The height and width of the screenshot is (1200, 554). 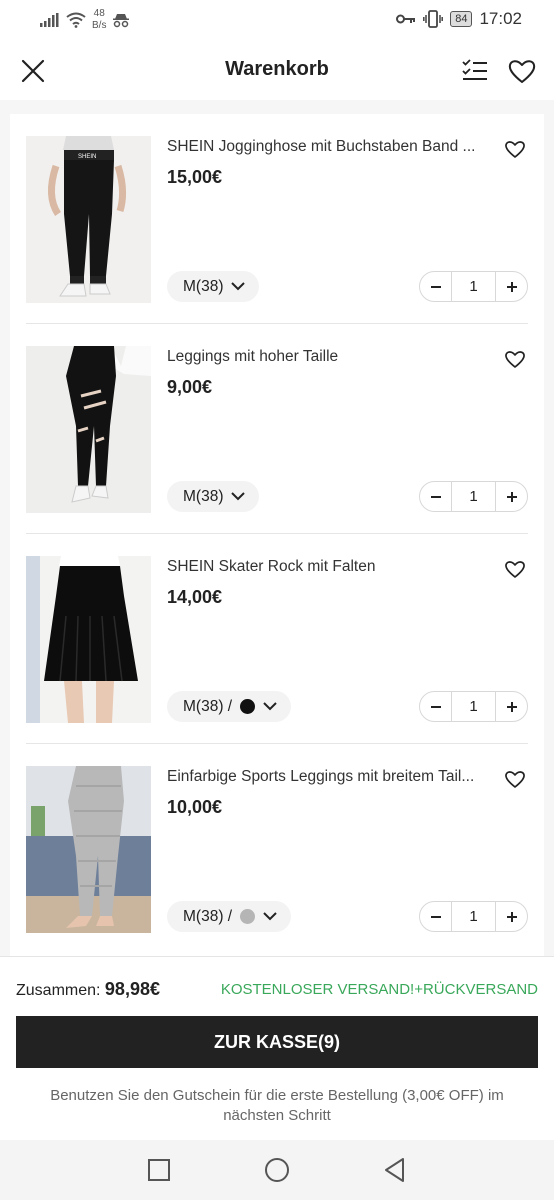 I want to click on key-icon, so click(x=406, y=19).